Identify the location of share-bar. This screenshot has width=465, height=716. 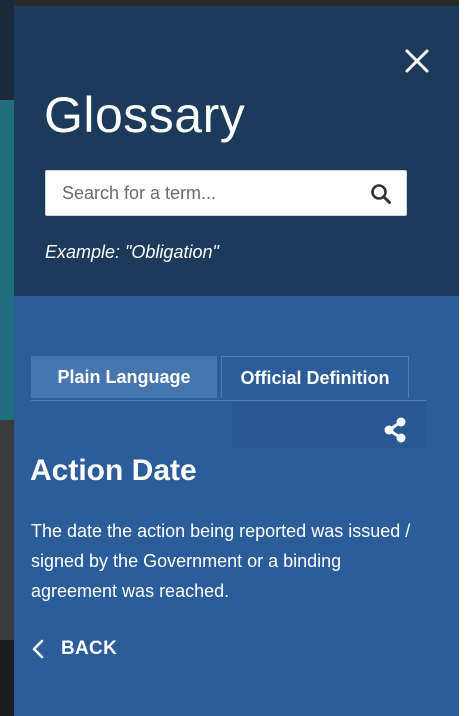
(329, 425).